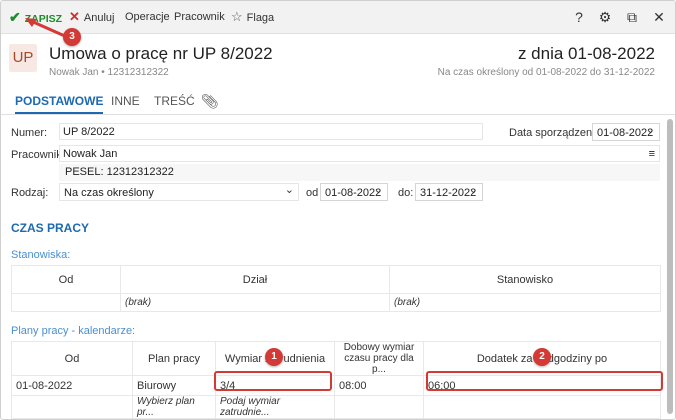  I want to click on from-date-select: 01-08-2022, so click(354, 191).